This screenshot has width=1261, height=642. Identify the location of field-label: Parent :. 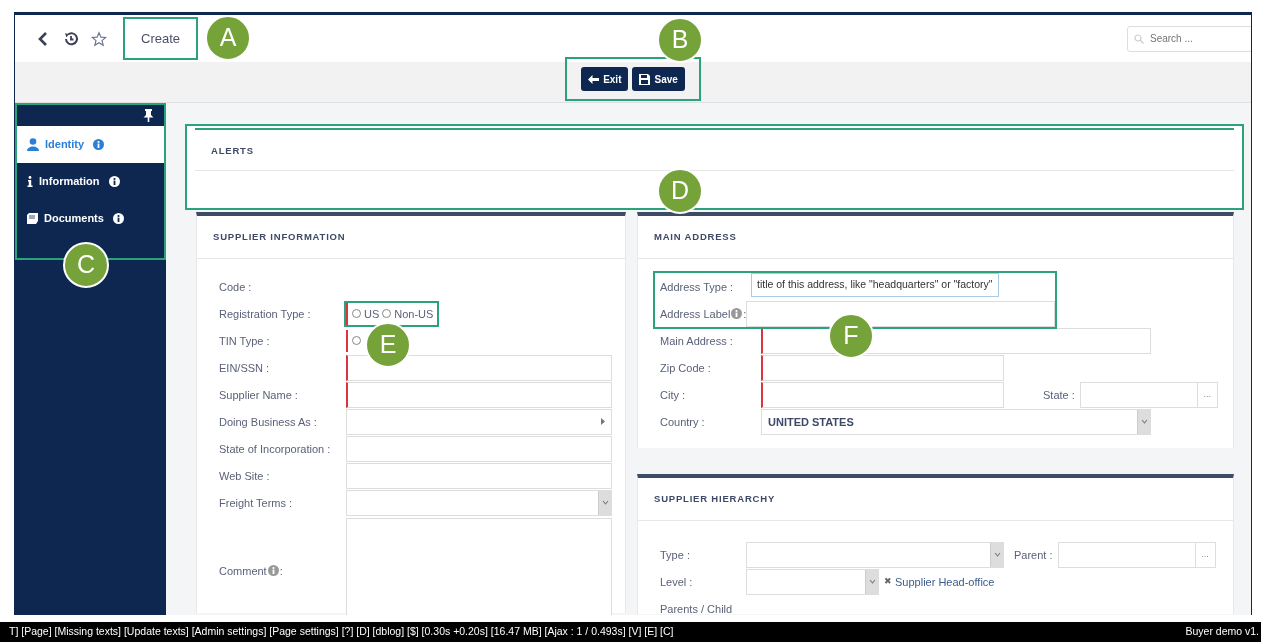
(1033, 555).